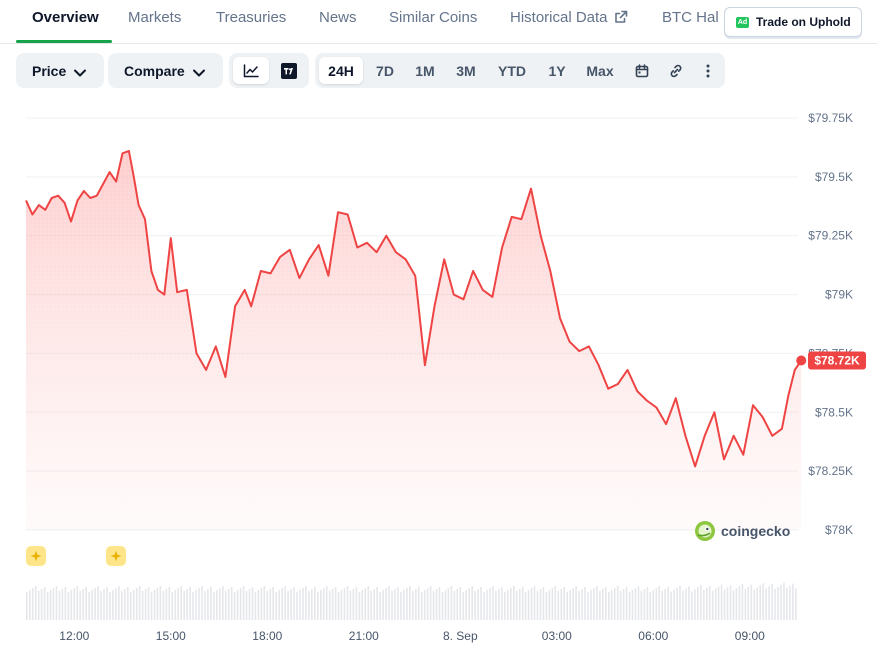 Image resolution: width=877 pixels, height=647 pixels. I want to click on x-tick-label: 06:00, so click(653, 636).